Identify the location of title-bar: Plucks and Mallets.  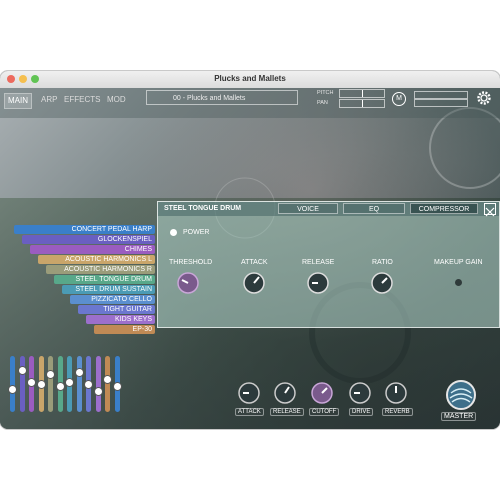
(250, 80).